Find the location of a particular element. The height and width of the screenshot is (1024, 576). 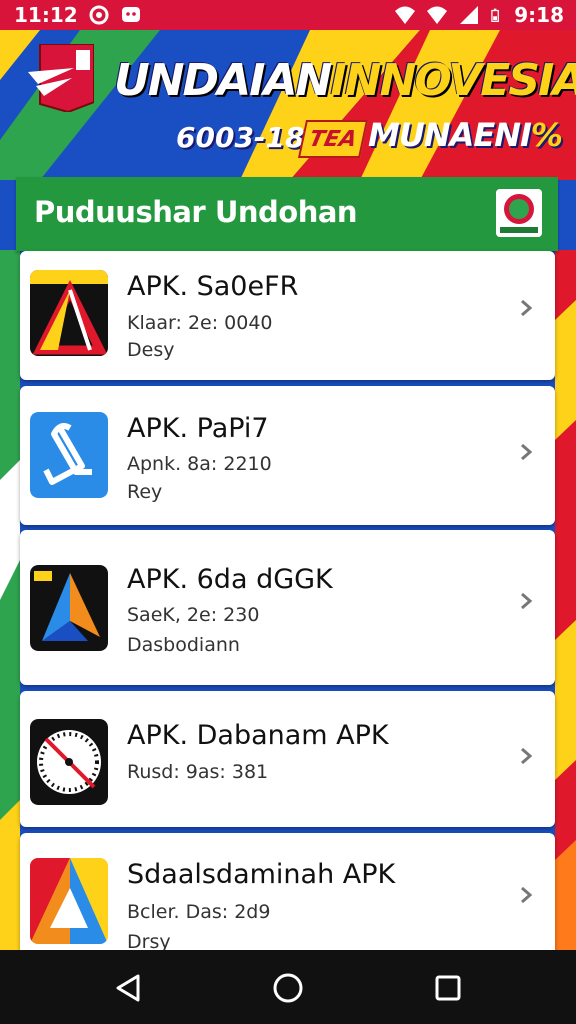

app-list-item: APK. Dabanam APK Rusd: 9as: 381 is located at coordinates (287, 759).